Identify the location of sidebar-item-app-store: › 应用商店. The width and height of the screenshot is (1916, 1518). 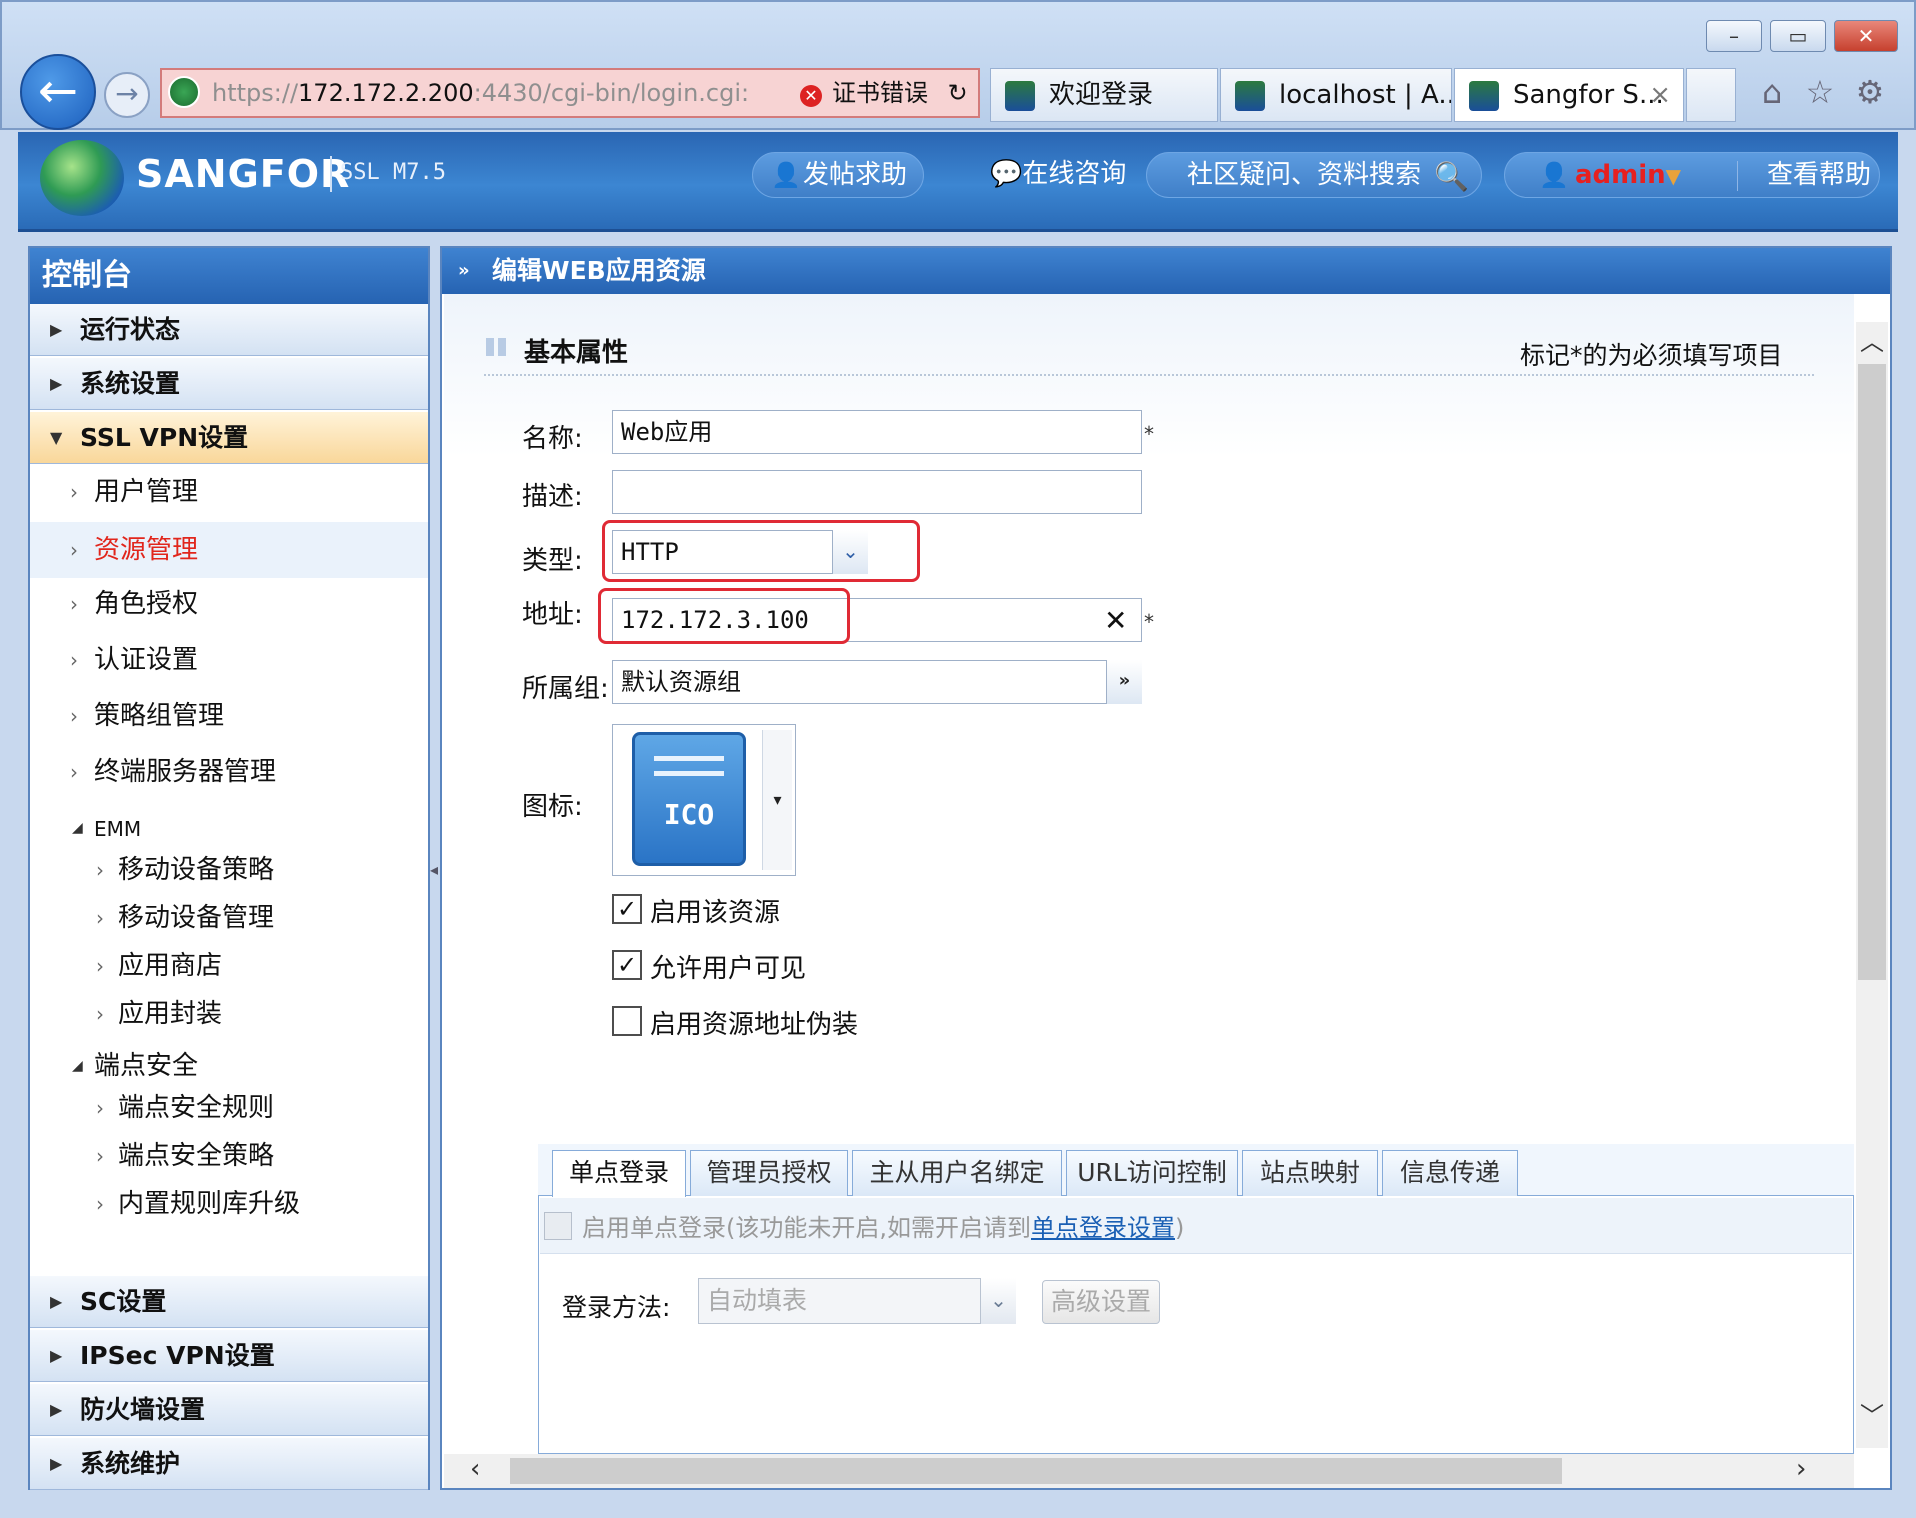
(229, 966).